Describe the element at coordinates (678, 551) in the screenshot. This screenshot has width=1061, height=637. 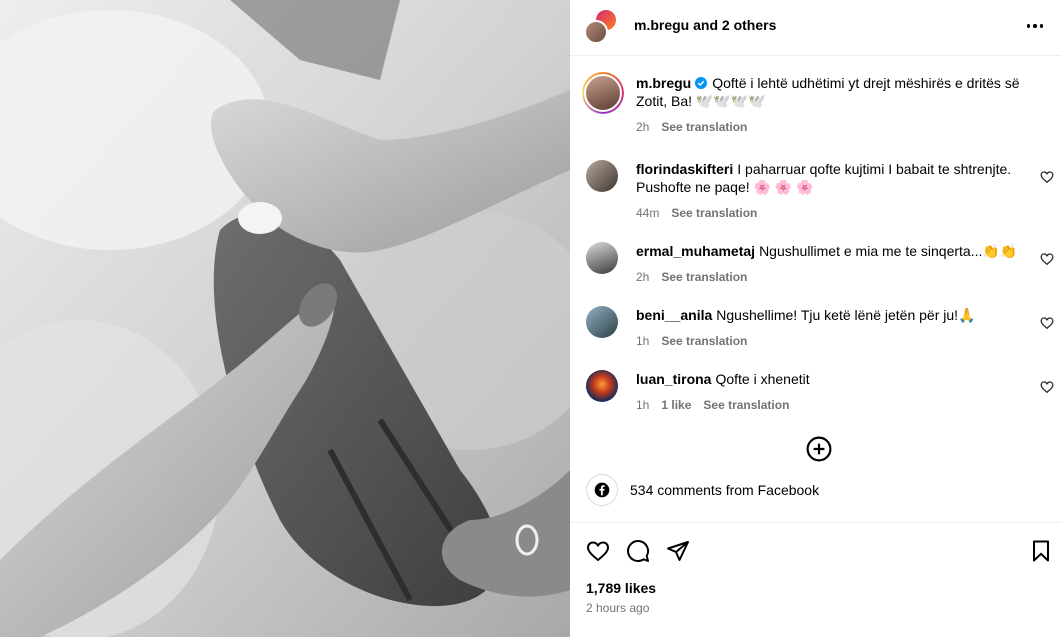
I see `paper-plane-icon` at that location.